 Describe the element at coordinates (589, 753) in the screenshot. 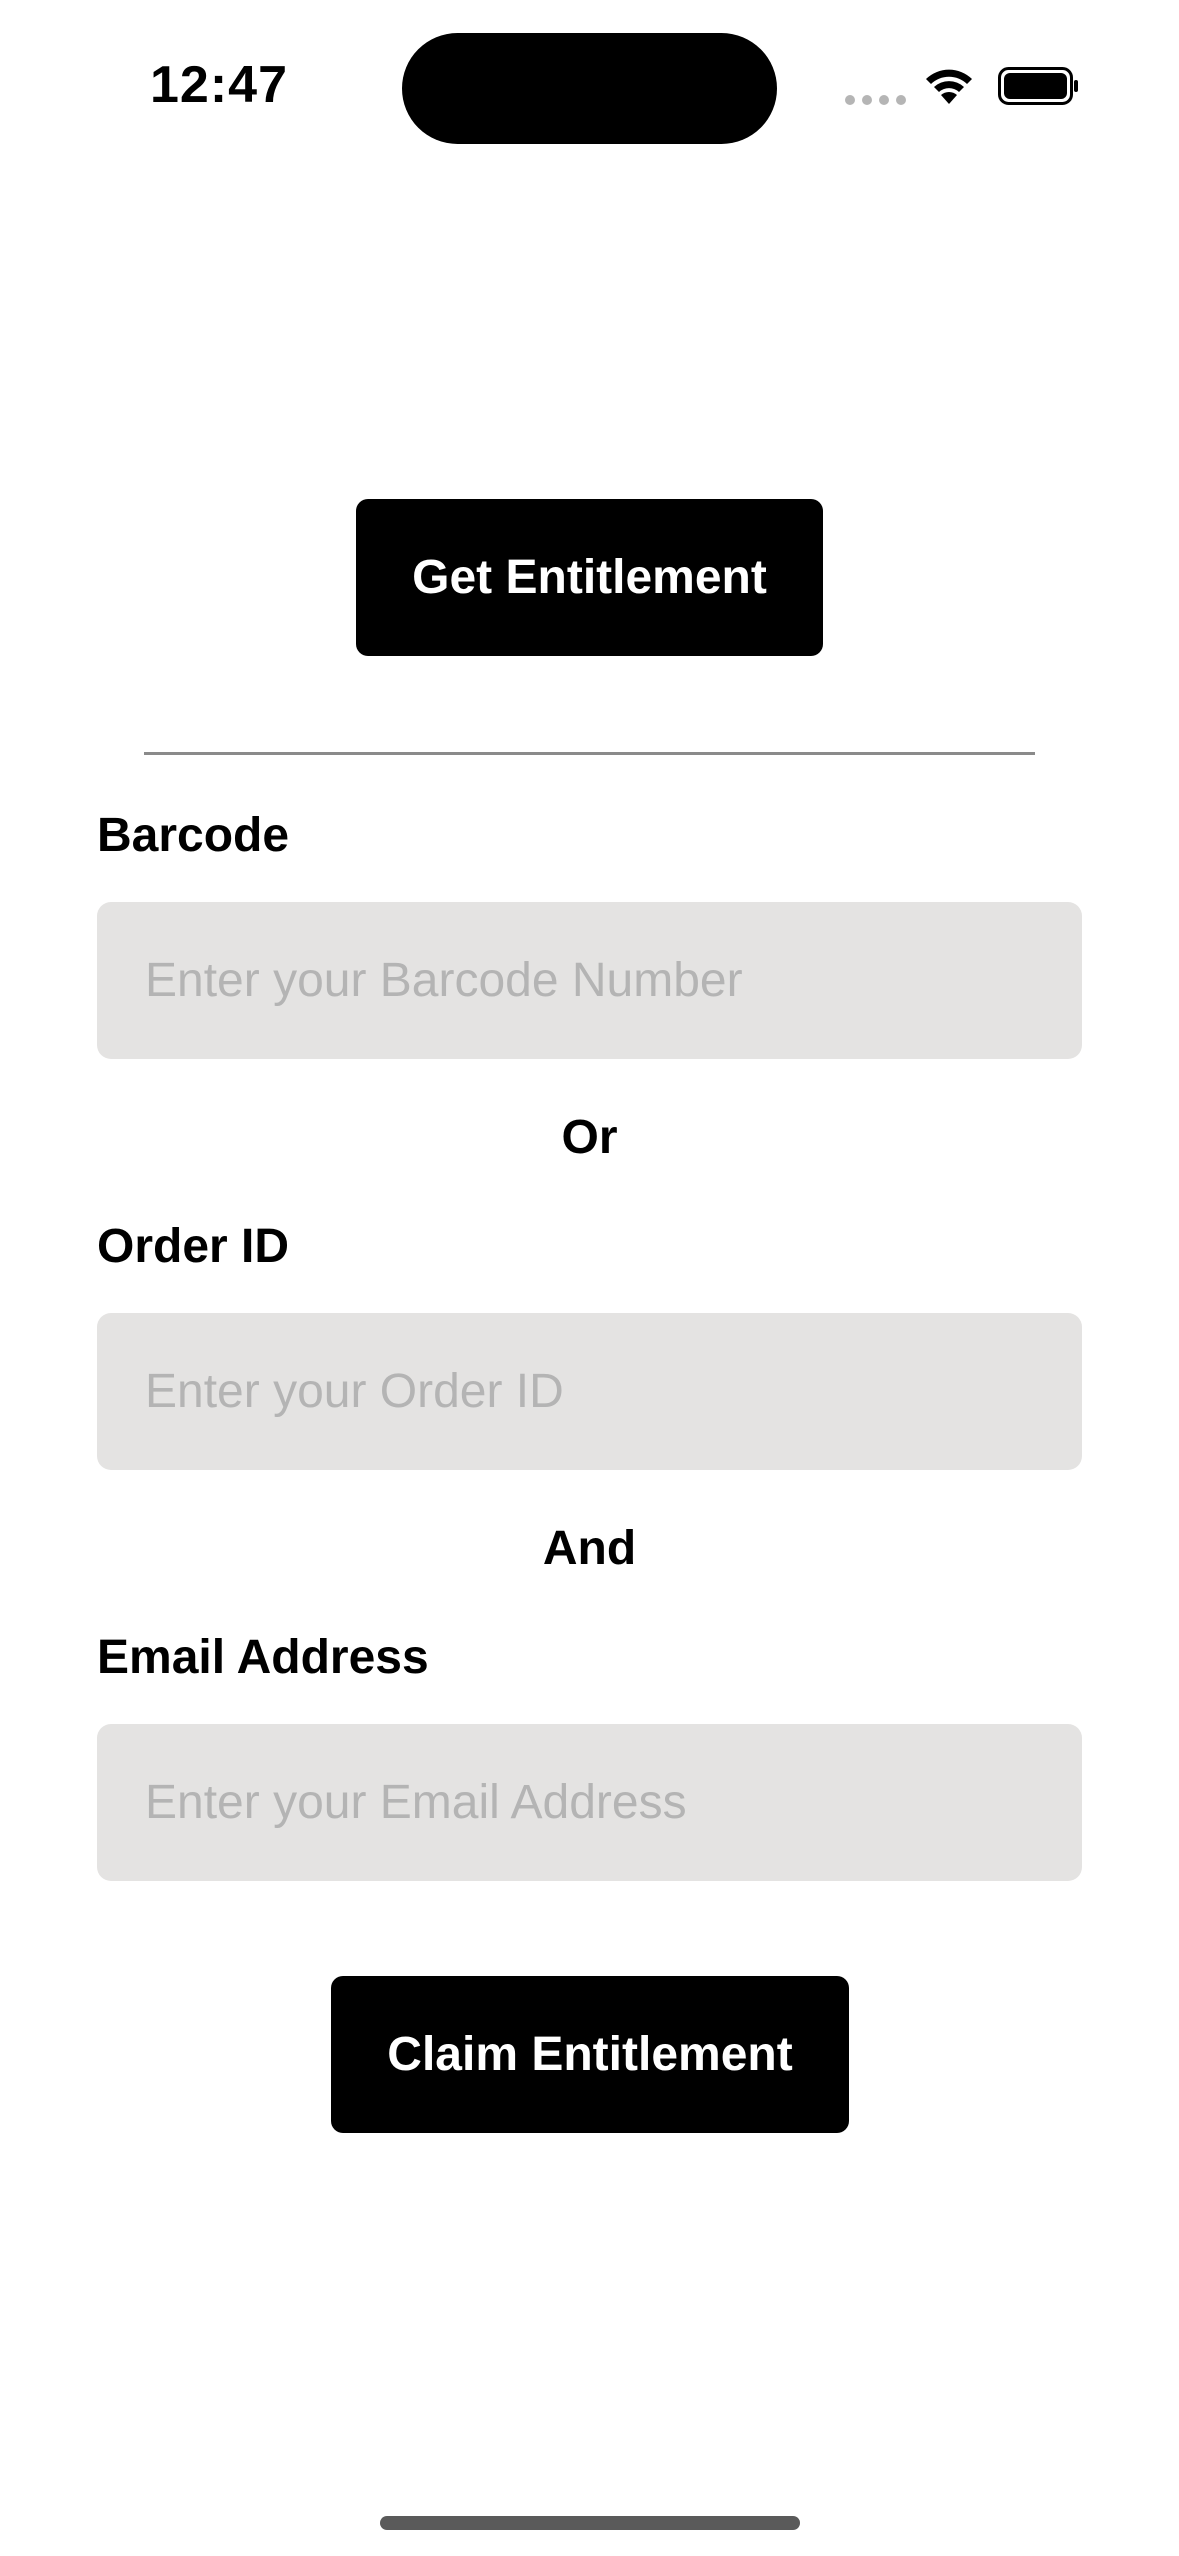

I see `divider` at that location.